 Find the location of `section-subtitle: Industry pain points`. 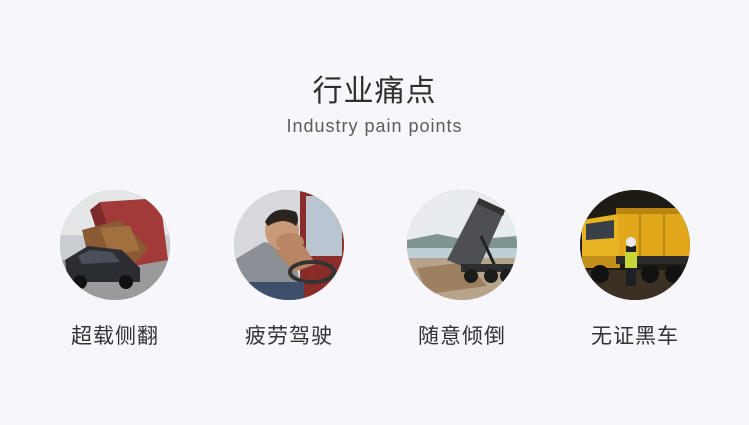

section-subtitle: Industry pain points is located at coordinates (374, 126).